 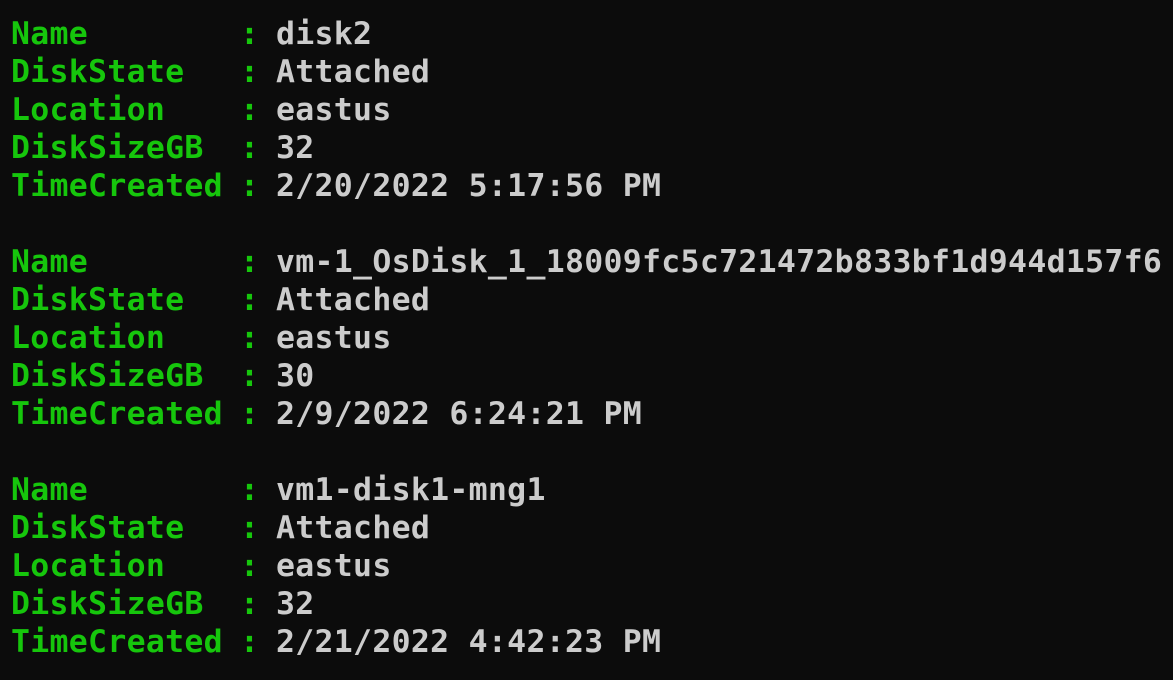 I want to click on property-value: disk2, so click(x=324, y=34).